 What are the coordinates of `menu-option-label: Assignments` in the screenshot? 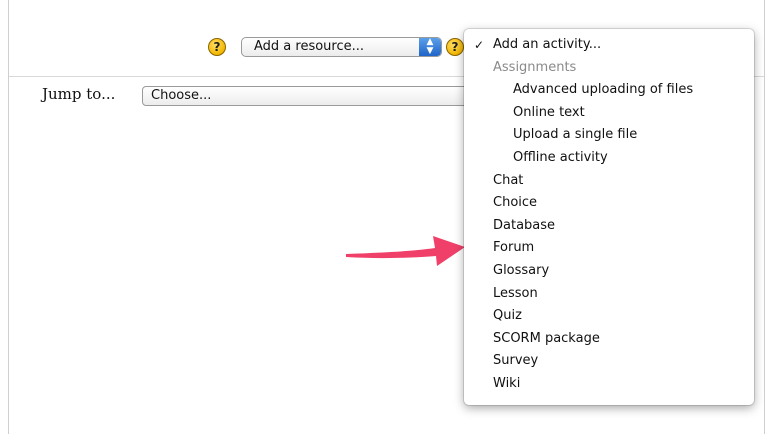 It's located at (535, 67).